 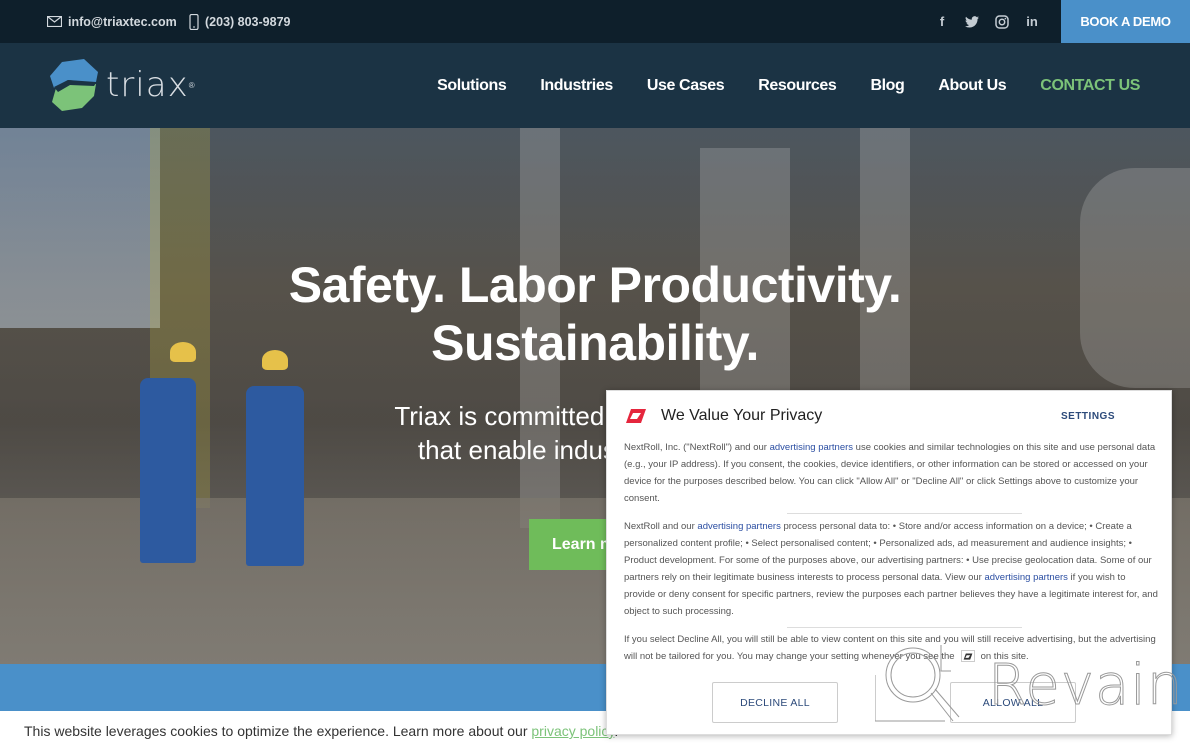 What do you see at coordinates (686, 86) in the screenshot?
I see `nav-item-use-cases: Use Cases` at bounding box center [686, 86].